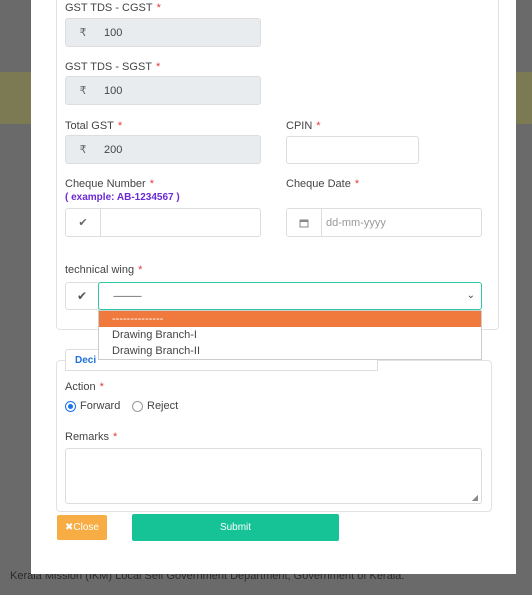  Describe the element at coordinates (235, 527) in the screenshot. I see `submit-button: Submit` at that location.